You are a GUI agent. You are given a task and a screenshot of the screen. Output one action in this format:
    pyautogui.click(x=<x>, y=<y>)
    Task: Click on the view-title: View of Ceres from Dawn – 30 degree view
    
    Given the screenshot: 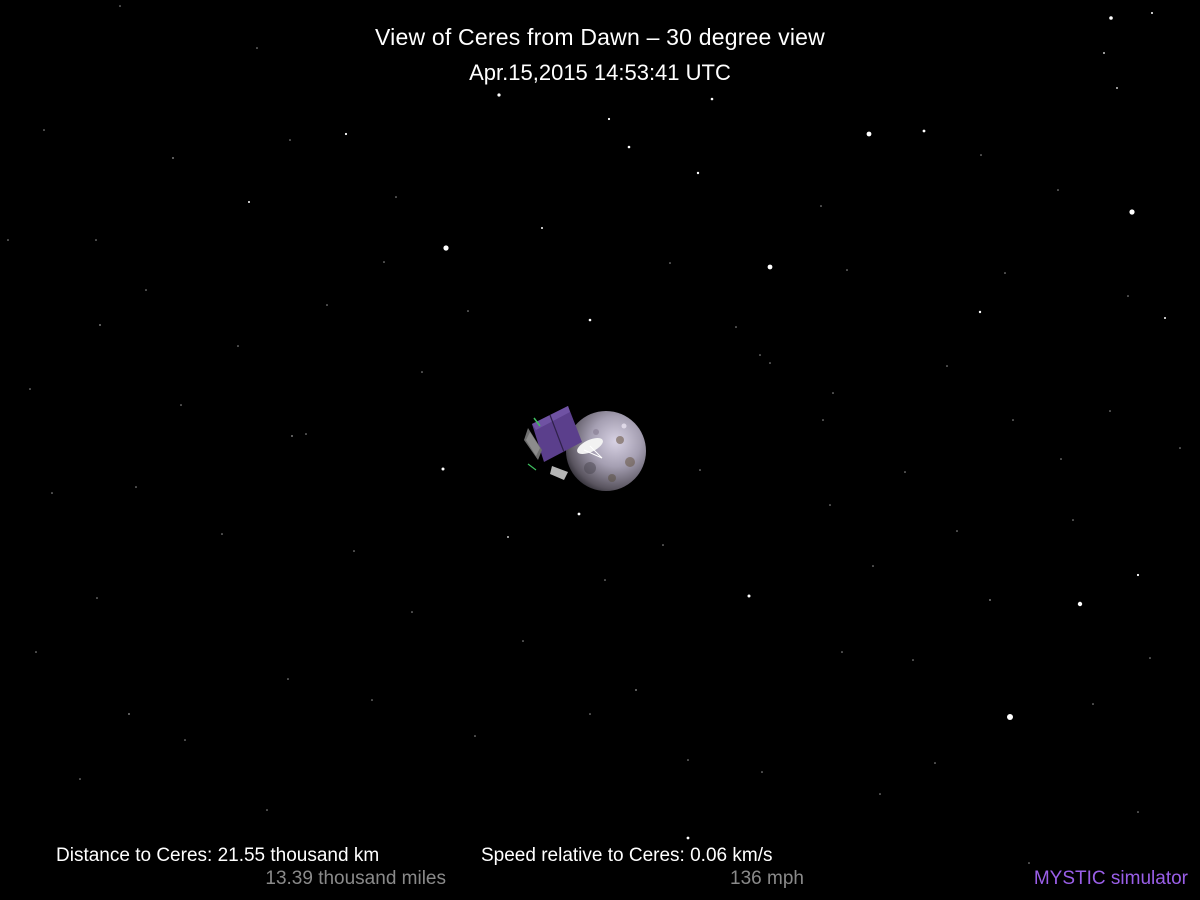 What is the action you would take?
    pyautogui.click(x=600, y=37)
    